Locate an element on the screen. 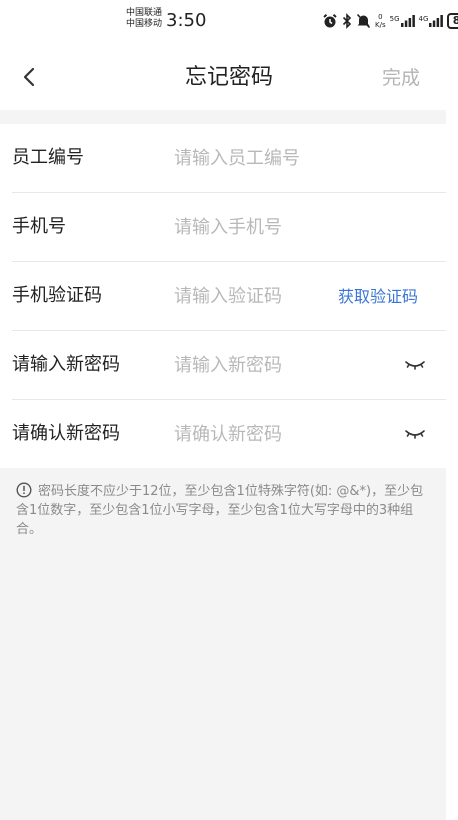  phone-input is located at coordinates (249, 227).